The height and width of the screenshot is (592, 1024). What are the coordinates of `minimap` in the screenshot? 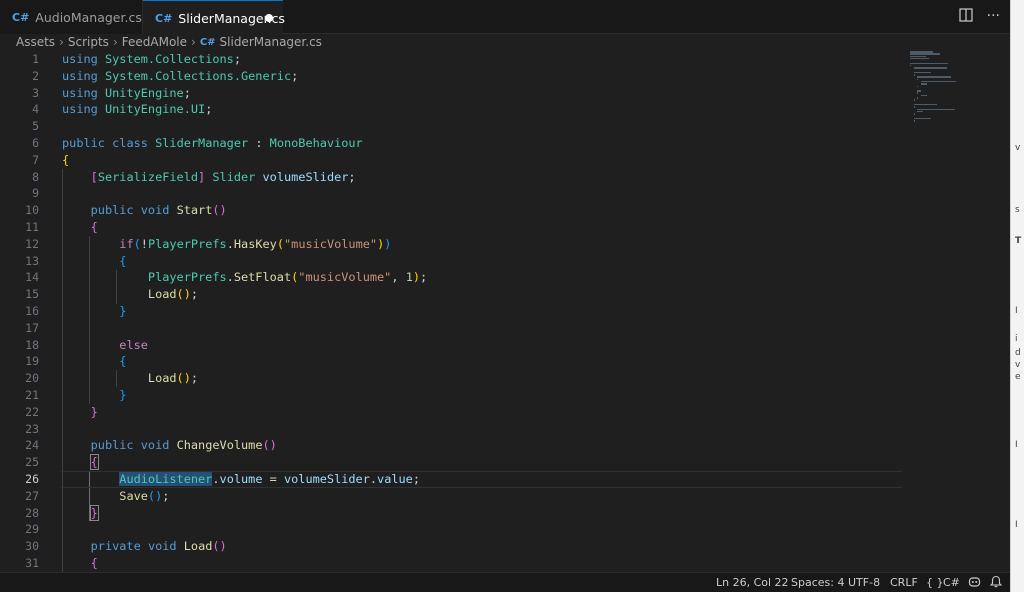 It's located at (951, 101).